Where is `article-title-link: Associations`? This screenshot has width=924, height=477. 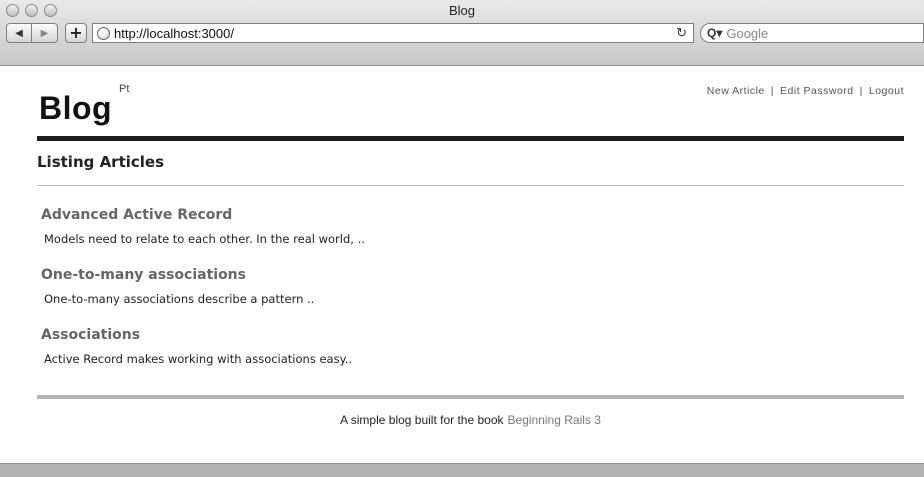 article-title-link: Associations is located at coordinates (472, 335).